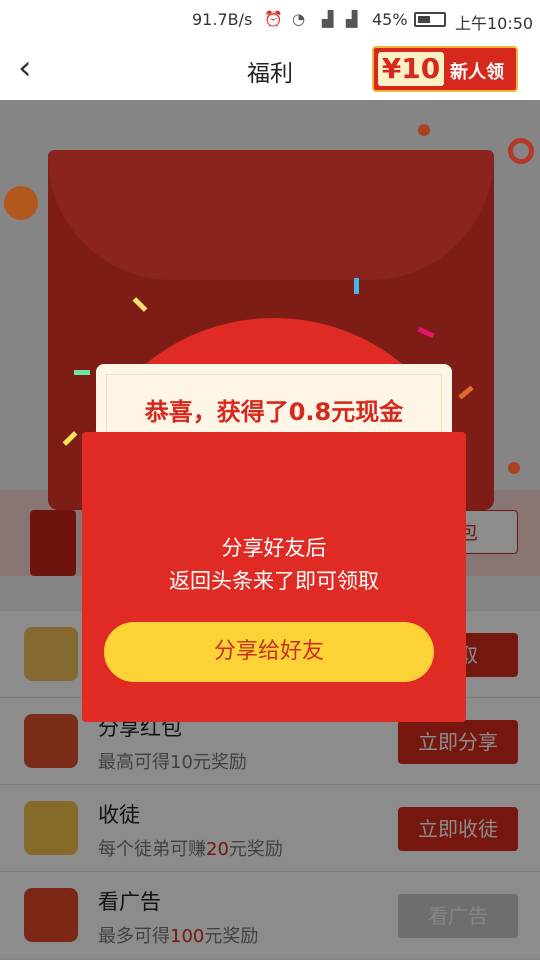 The width and height of the screenshot is (540, 960). I want to click on status-bar: 91.7B/s ⏰ ◔ ▟ ▟ 45% 上午10:50, so click(270, 19).